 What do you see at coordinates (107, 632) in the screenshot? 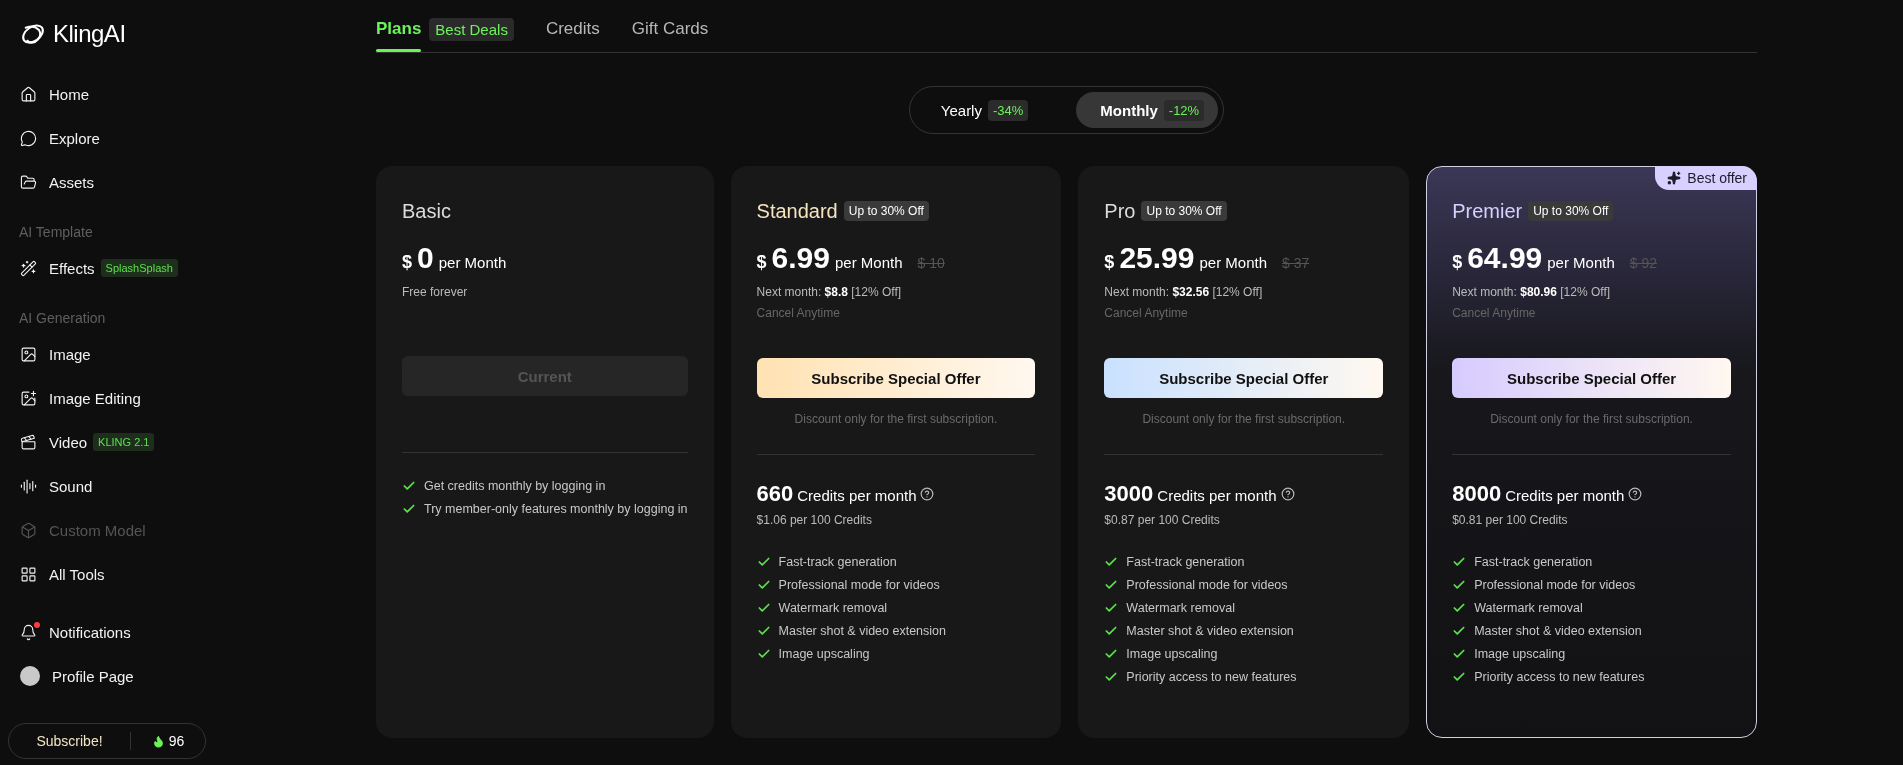
I see `nav-item: Notifications` at bounding box center [107, 632].